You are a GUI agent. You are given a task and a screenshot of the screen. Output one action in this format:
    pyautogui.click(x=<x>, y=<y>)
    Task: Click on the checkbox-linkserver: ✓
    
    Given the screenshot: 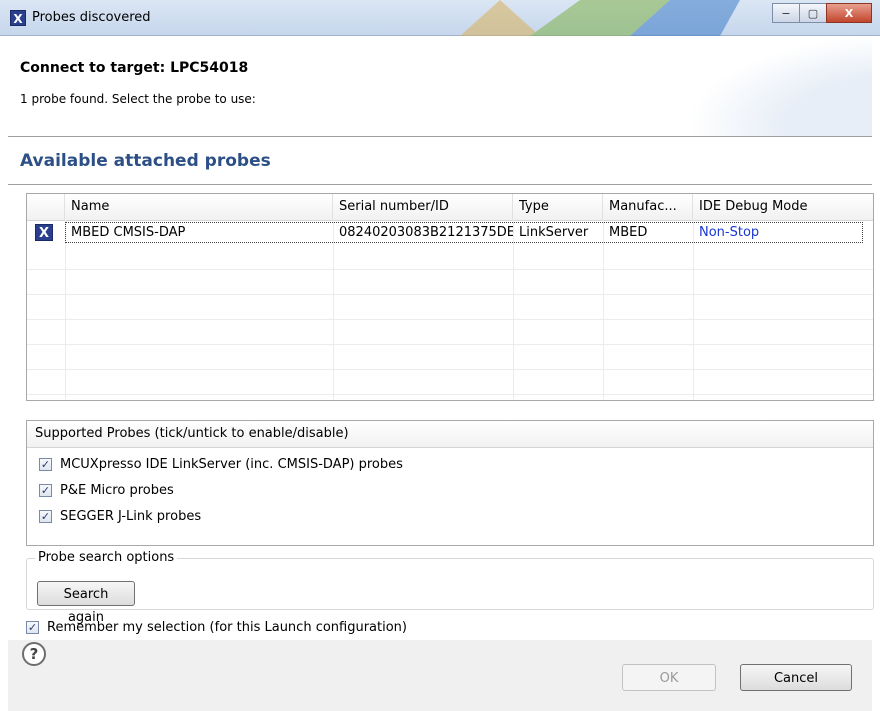 What is the action you would take?
    pyautogui.click(x=45, y=464)
    